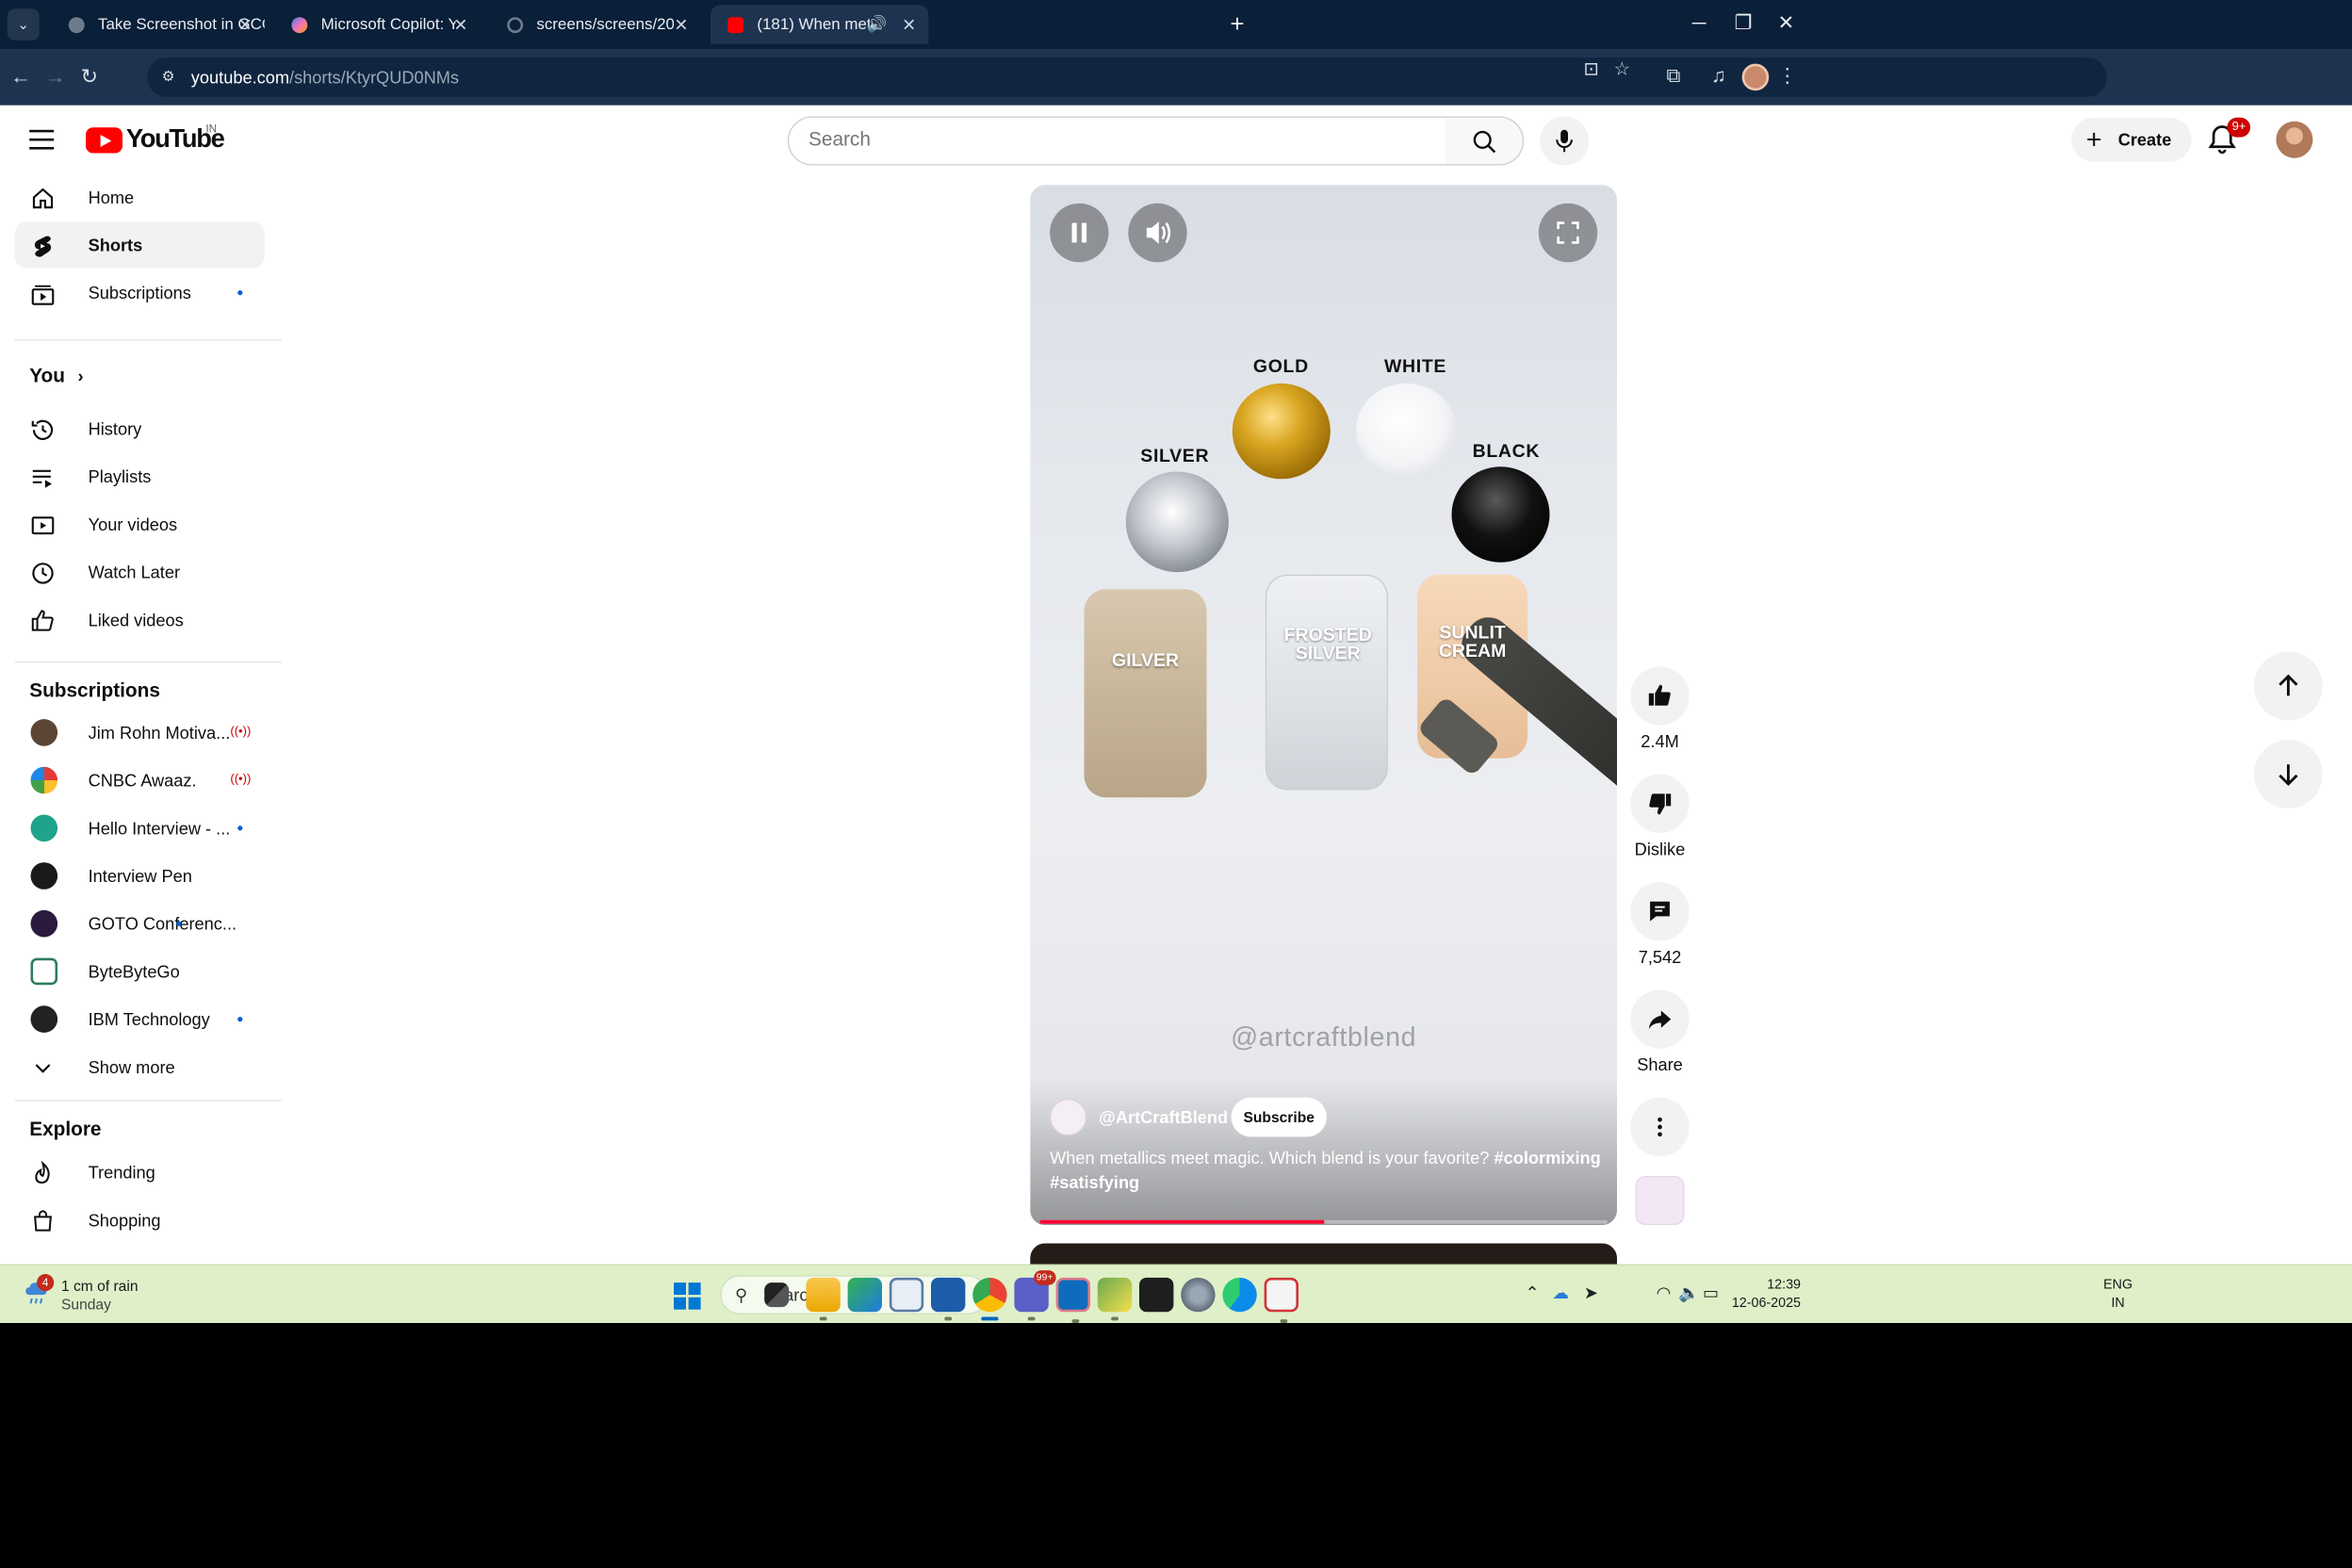  I want to click on sidebar-item-label: Home, so click(112, 197).